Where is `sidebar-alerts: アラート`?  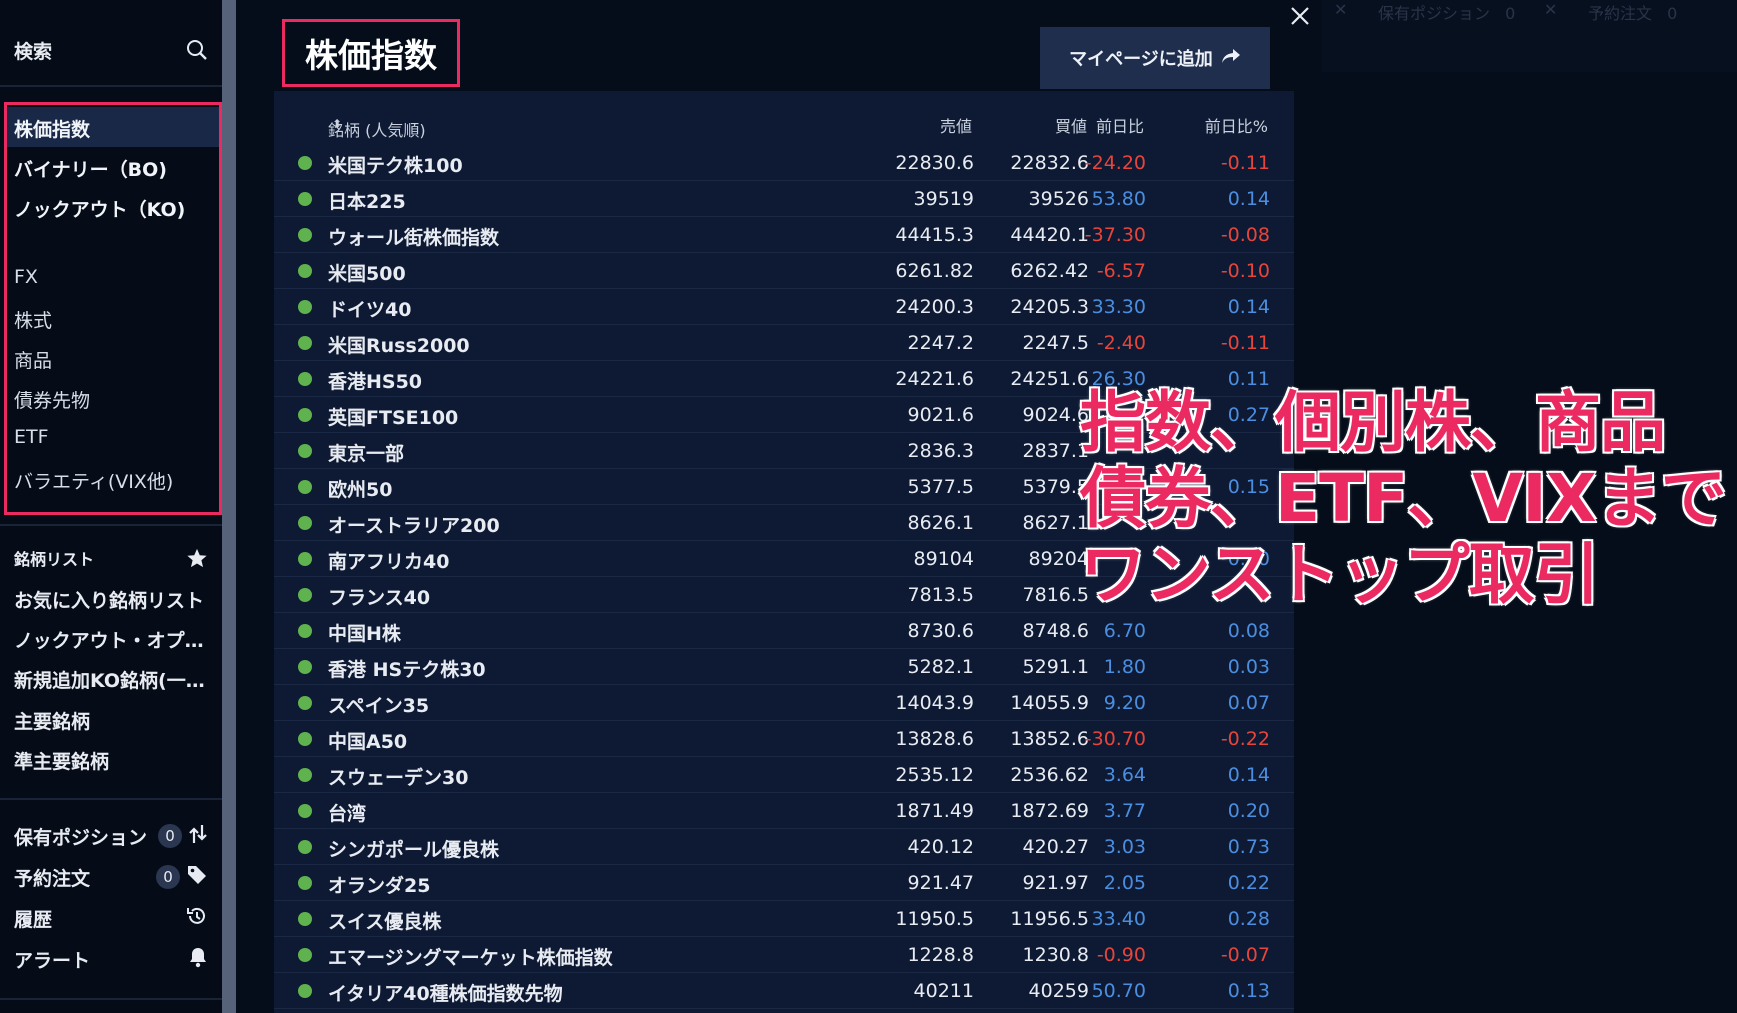
sidebar-alerts: アラート is located at coordinates (111, 959).